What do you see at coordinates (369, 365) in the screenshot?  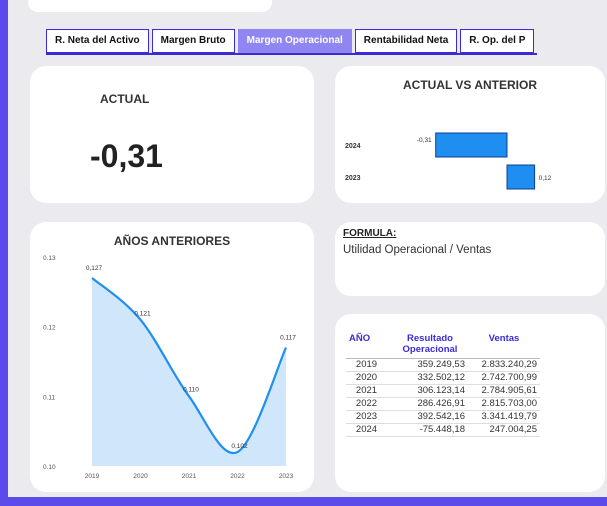 I see `cell-year: 2019` at bounding box center [369, 365].